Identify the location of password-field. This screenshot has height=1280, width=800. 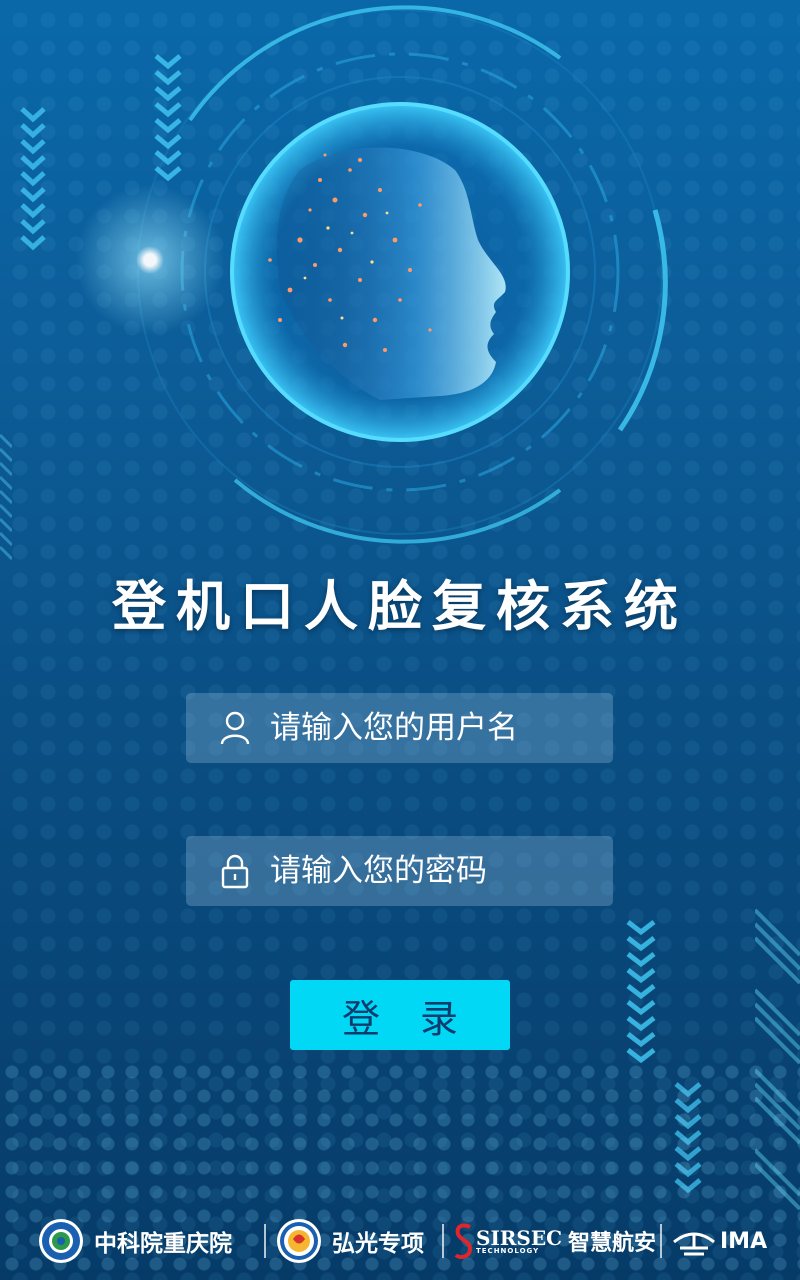
(424, 871).